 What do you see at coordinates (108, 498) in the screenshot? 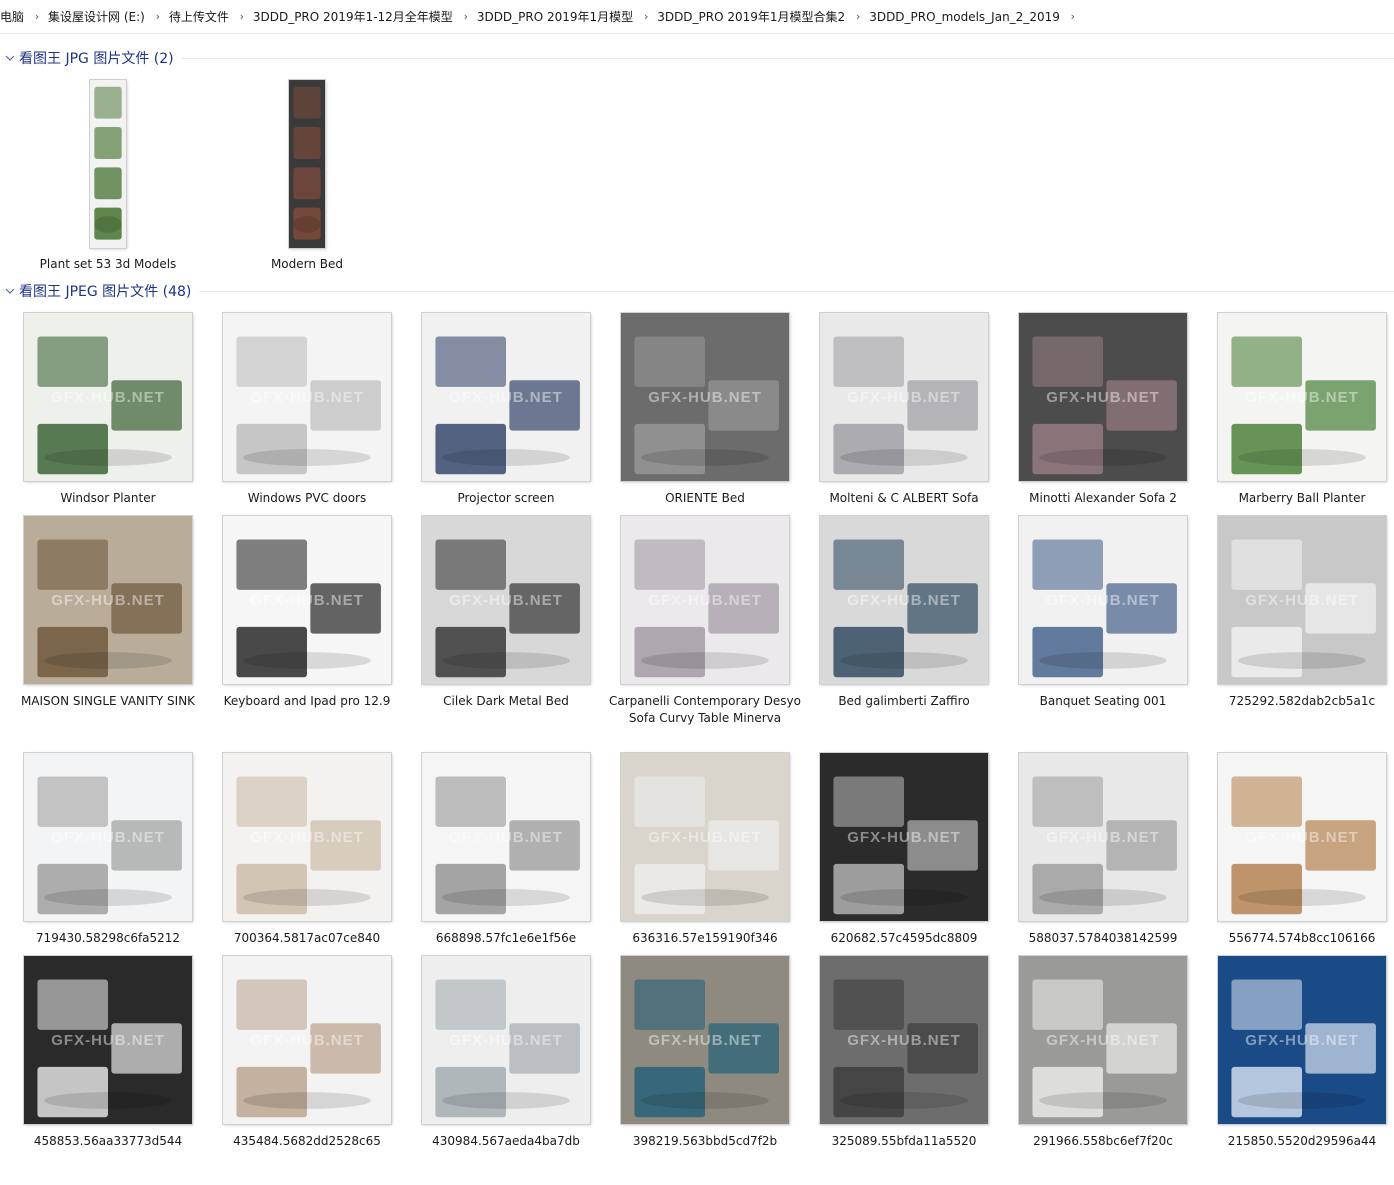
I see `file-name: Windsor Planter` at bounding box center [108, 498].